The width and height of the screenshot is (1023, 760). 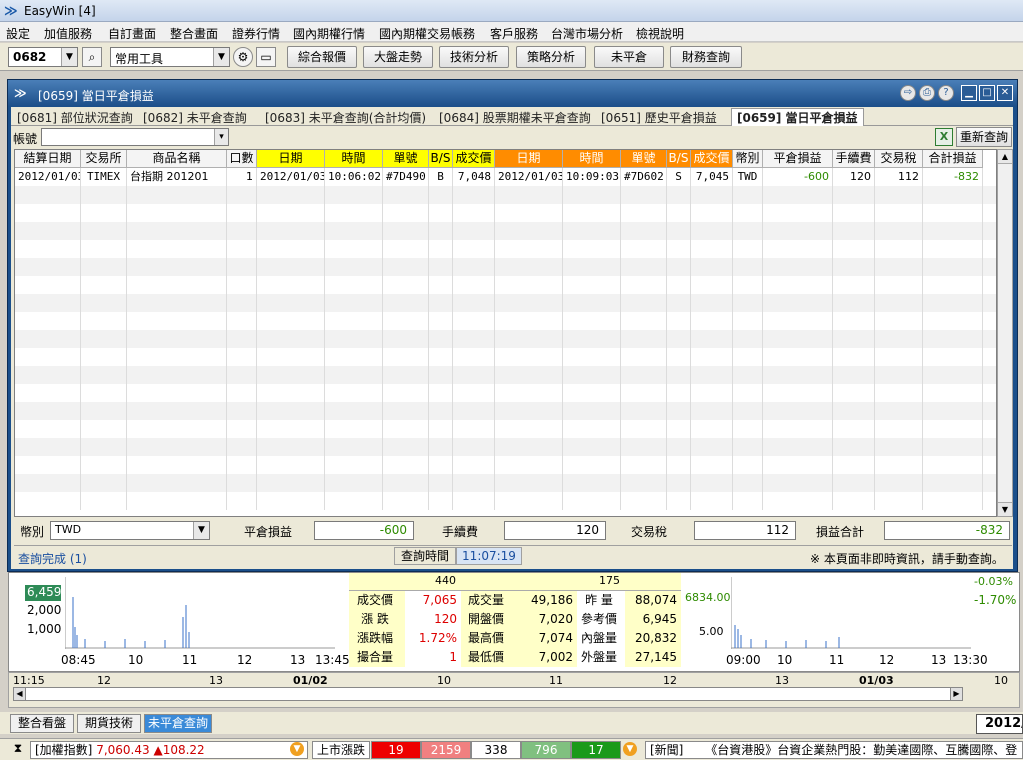 I want to click on window-title: [0659] 當日平倉損益, so click(x=96, y=96).